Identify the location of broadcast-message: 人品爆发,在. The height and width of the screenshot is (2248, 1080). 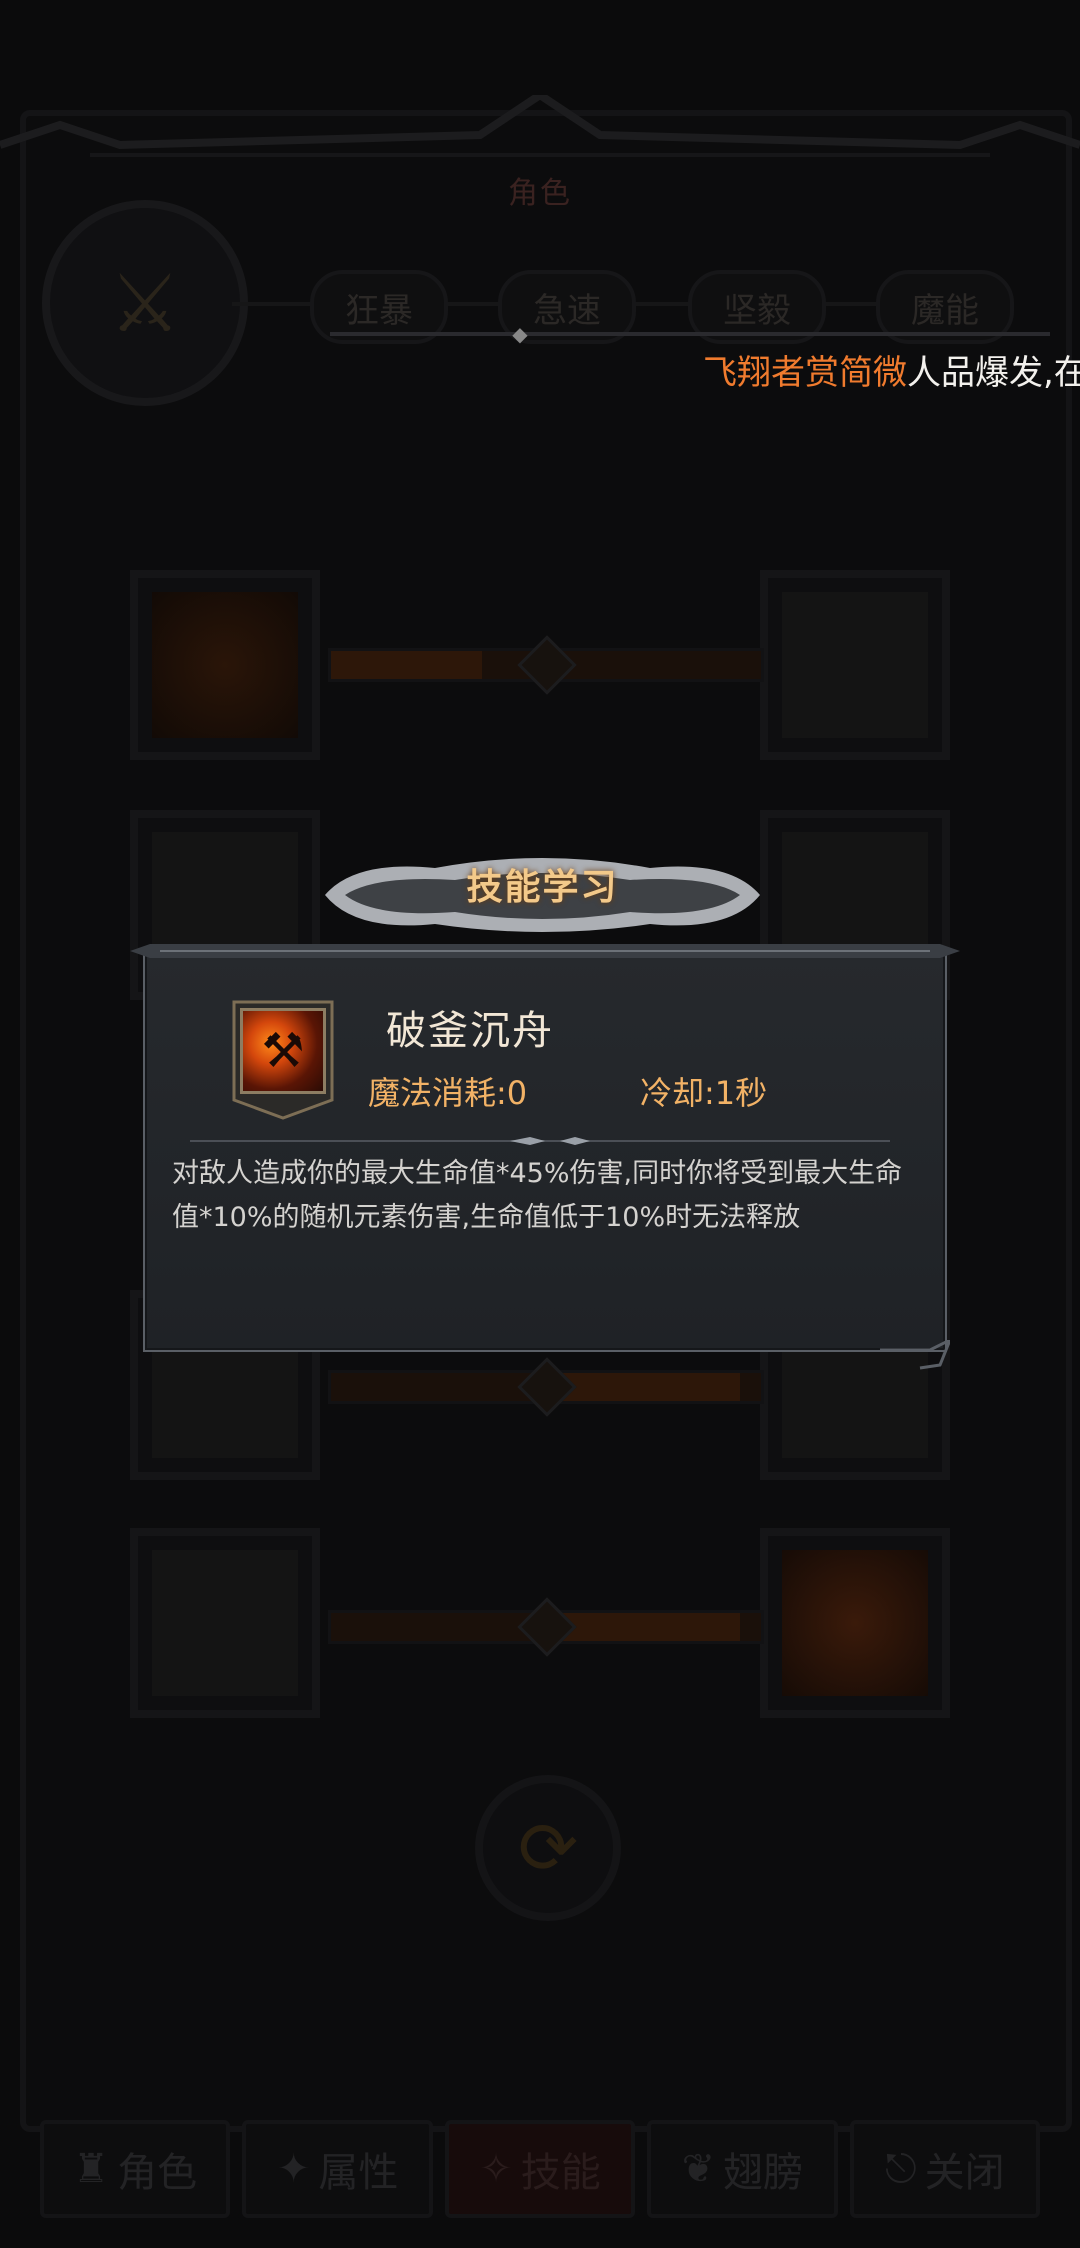
(993, 373).